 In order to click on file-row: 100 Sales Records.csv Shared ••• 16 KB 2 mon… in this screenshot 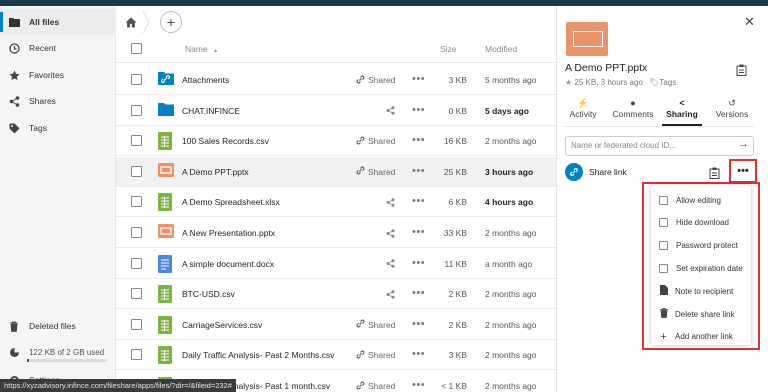, I will do `click(336, 141)`.